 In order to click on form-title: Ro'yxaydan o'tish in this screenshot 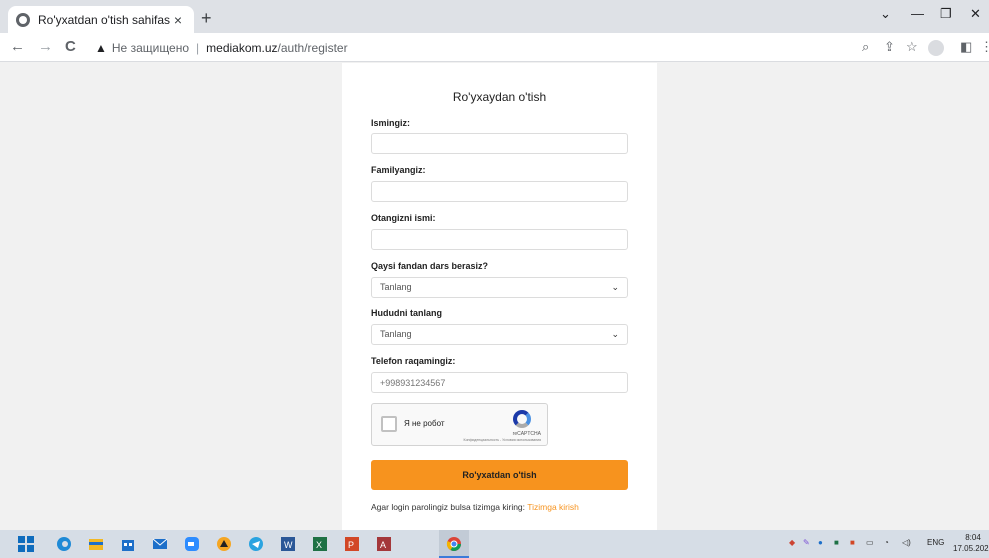, I will do `click(499, 97)`.